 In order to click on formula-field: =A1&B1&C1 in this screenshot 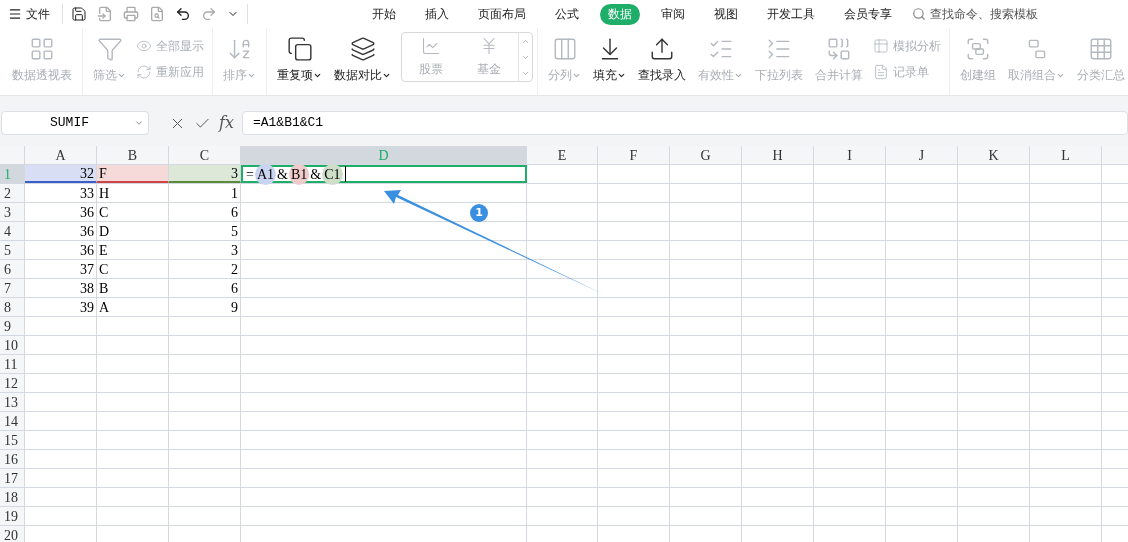, I will do `click(684, 123)`.